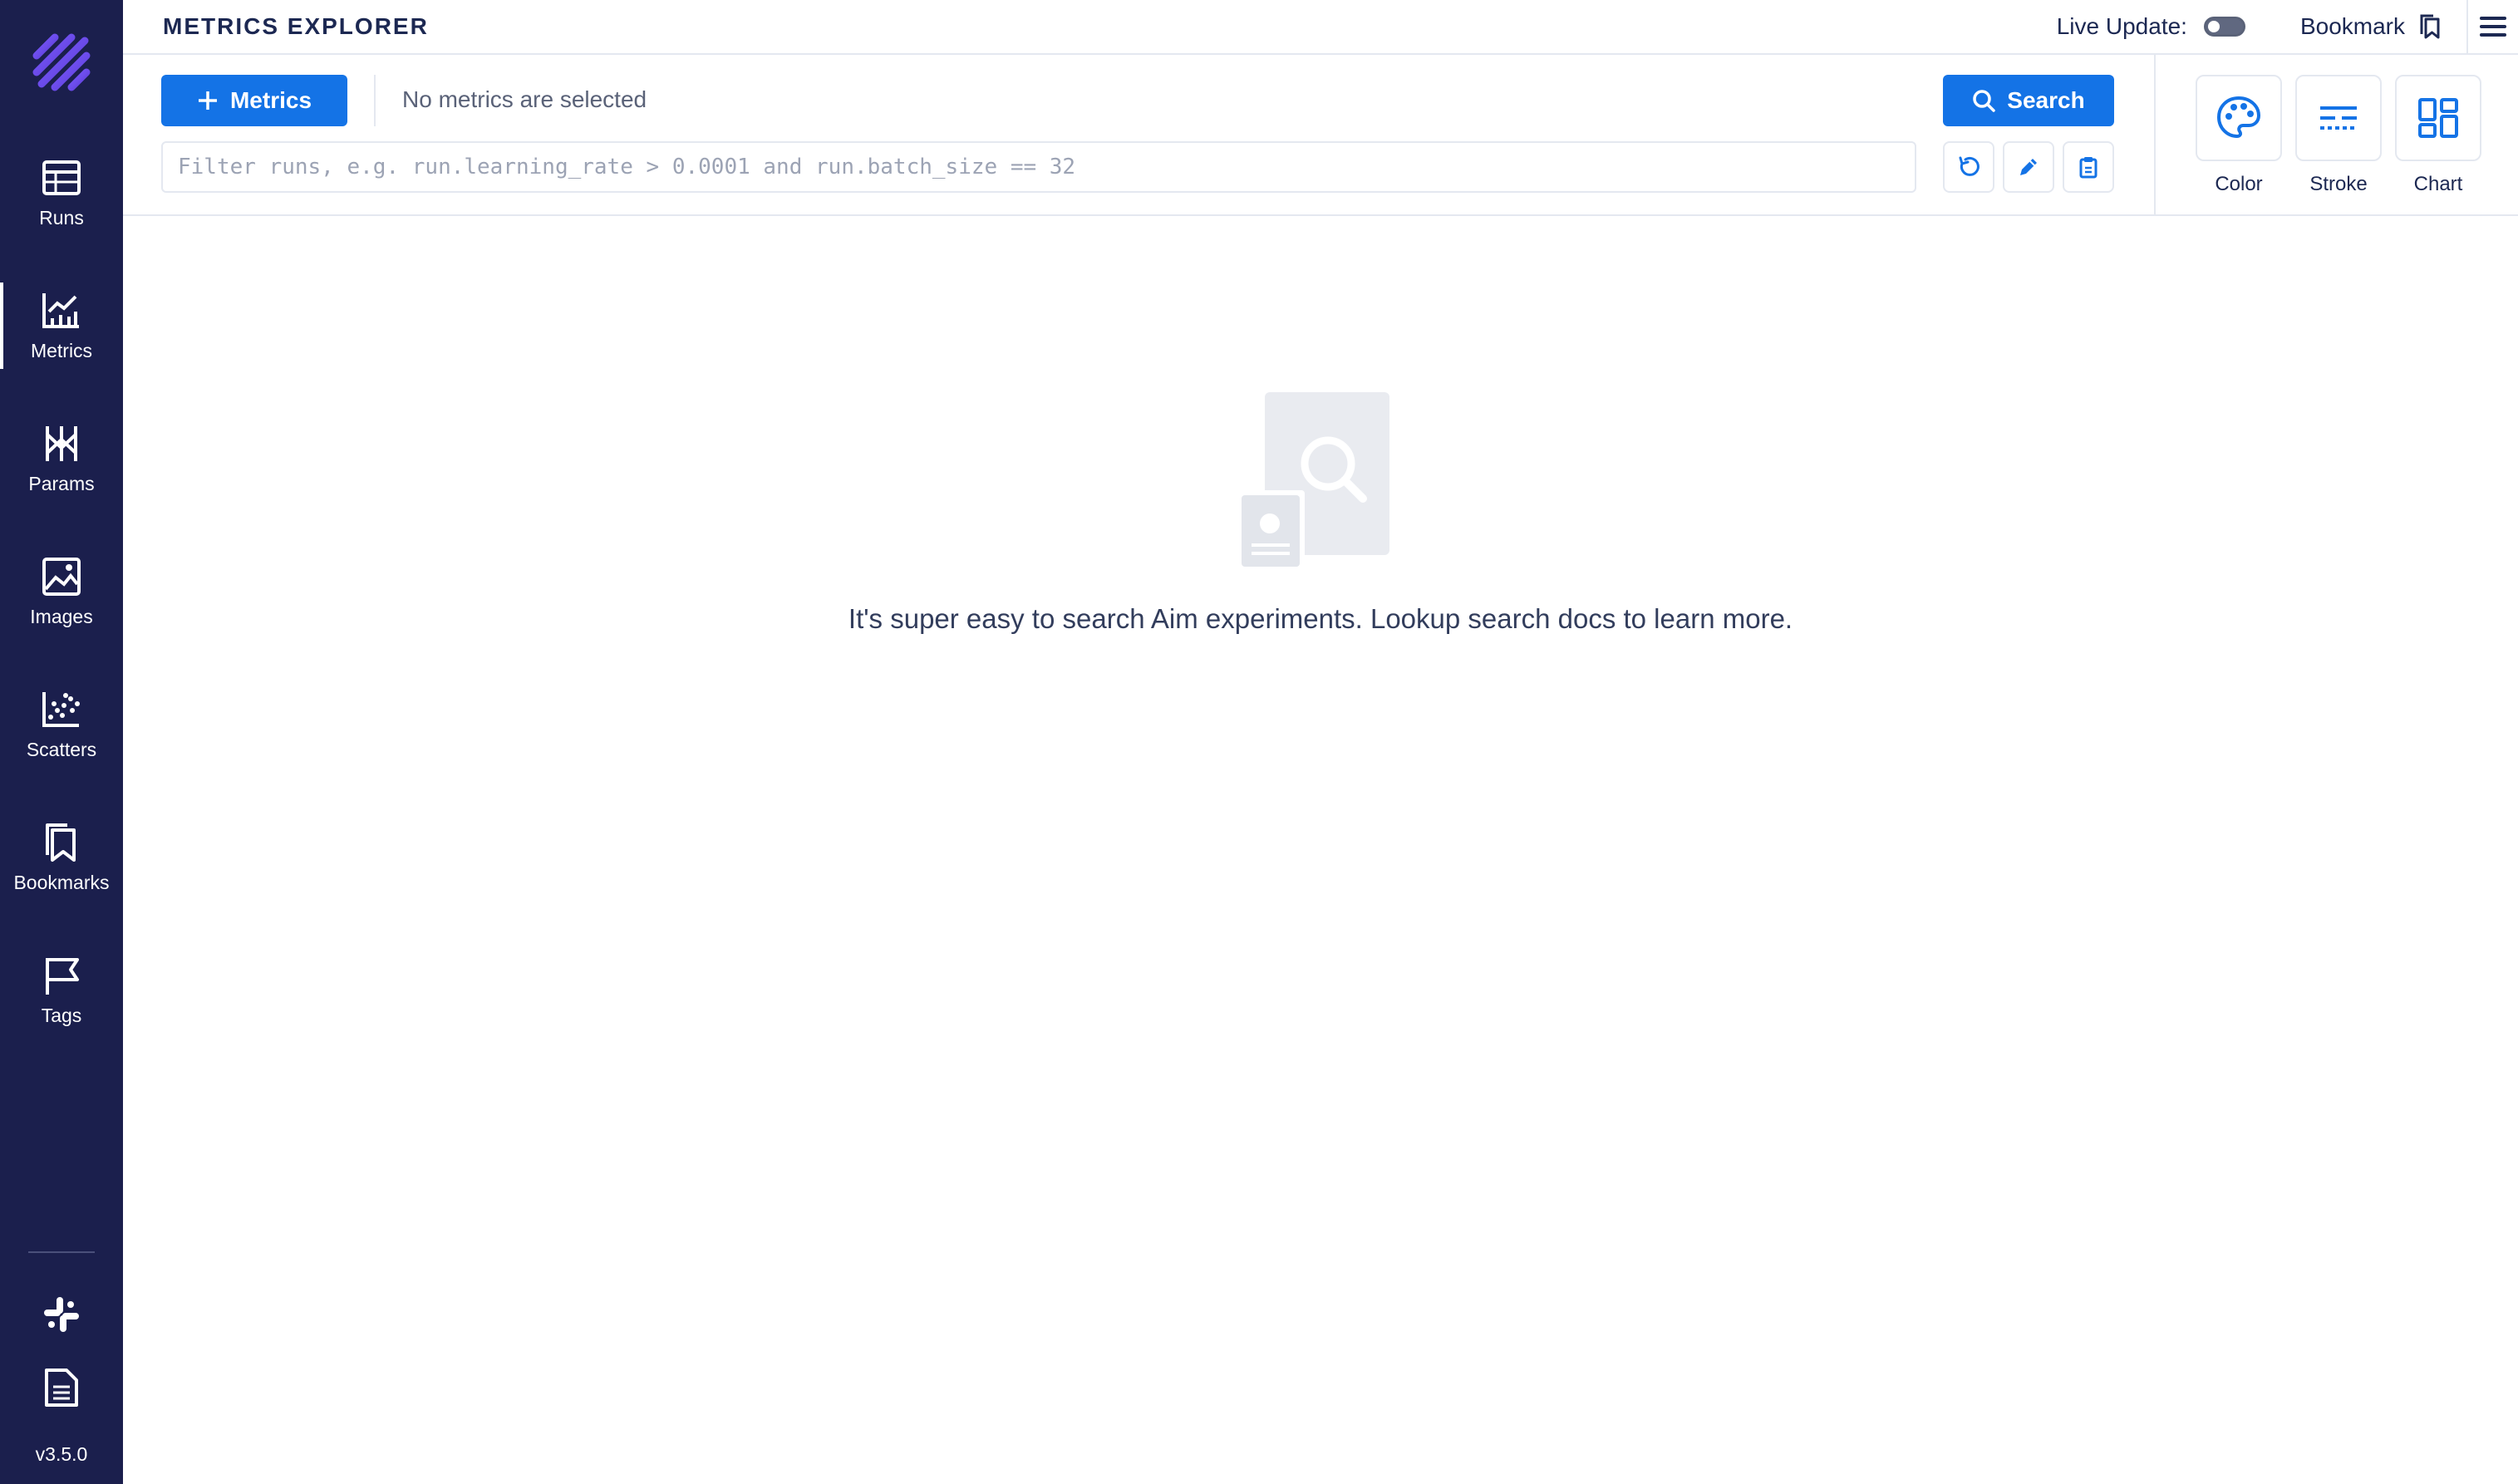  I want to click on sidebar-item-label: Metrics, so click(61, 350).